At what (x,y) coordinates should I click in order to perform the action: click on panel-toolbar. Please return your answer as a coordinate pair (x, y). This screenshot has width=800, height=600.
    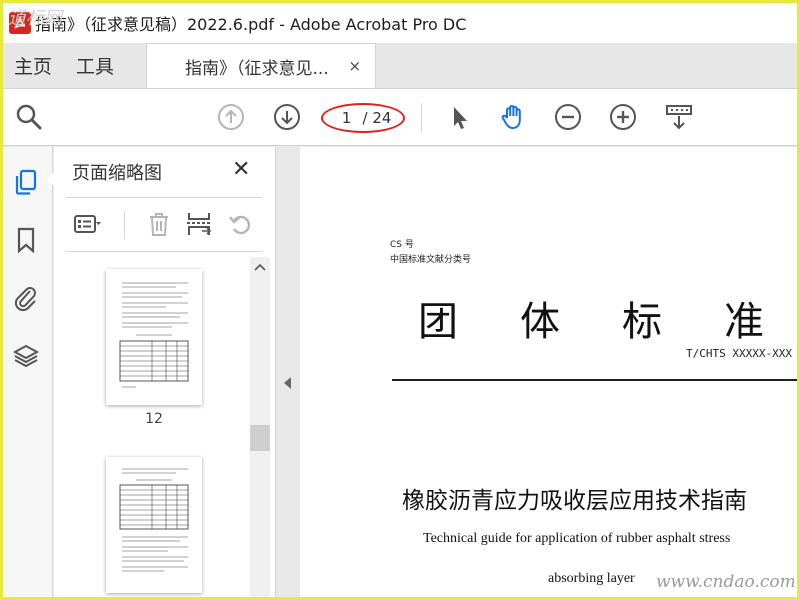
    Looking at the image, I should click on (165, 225).